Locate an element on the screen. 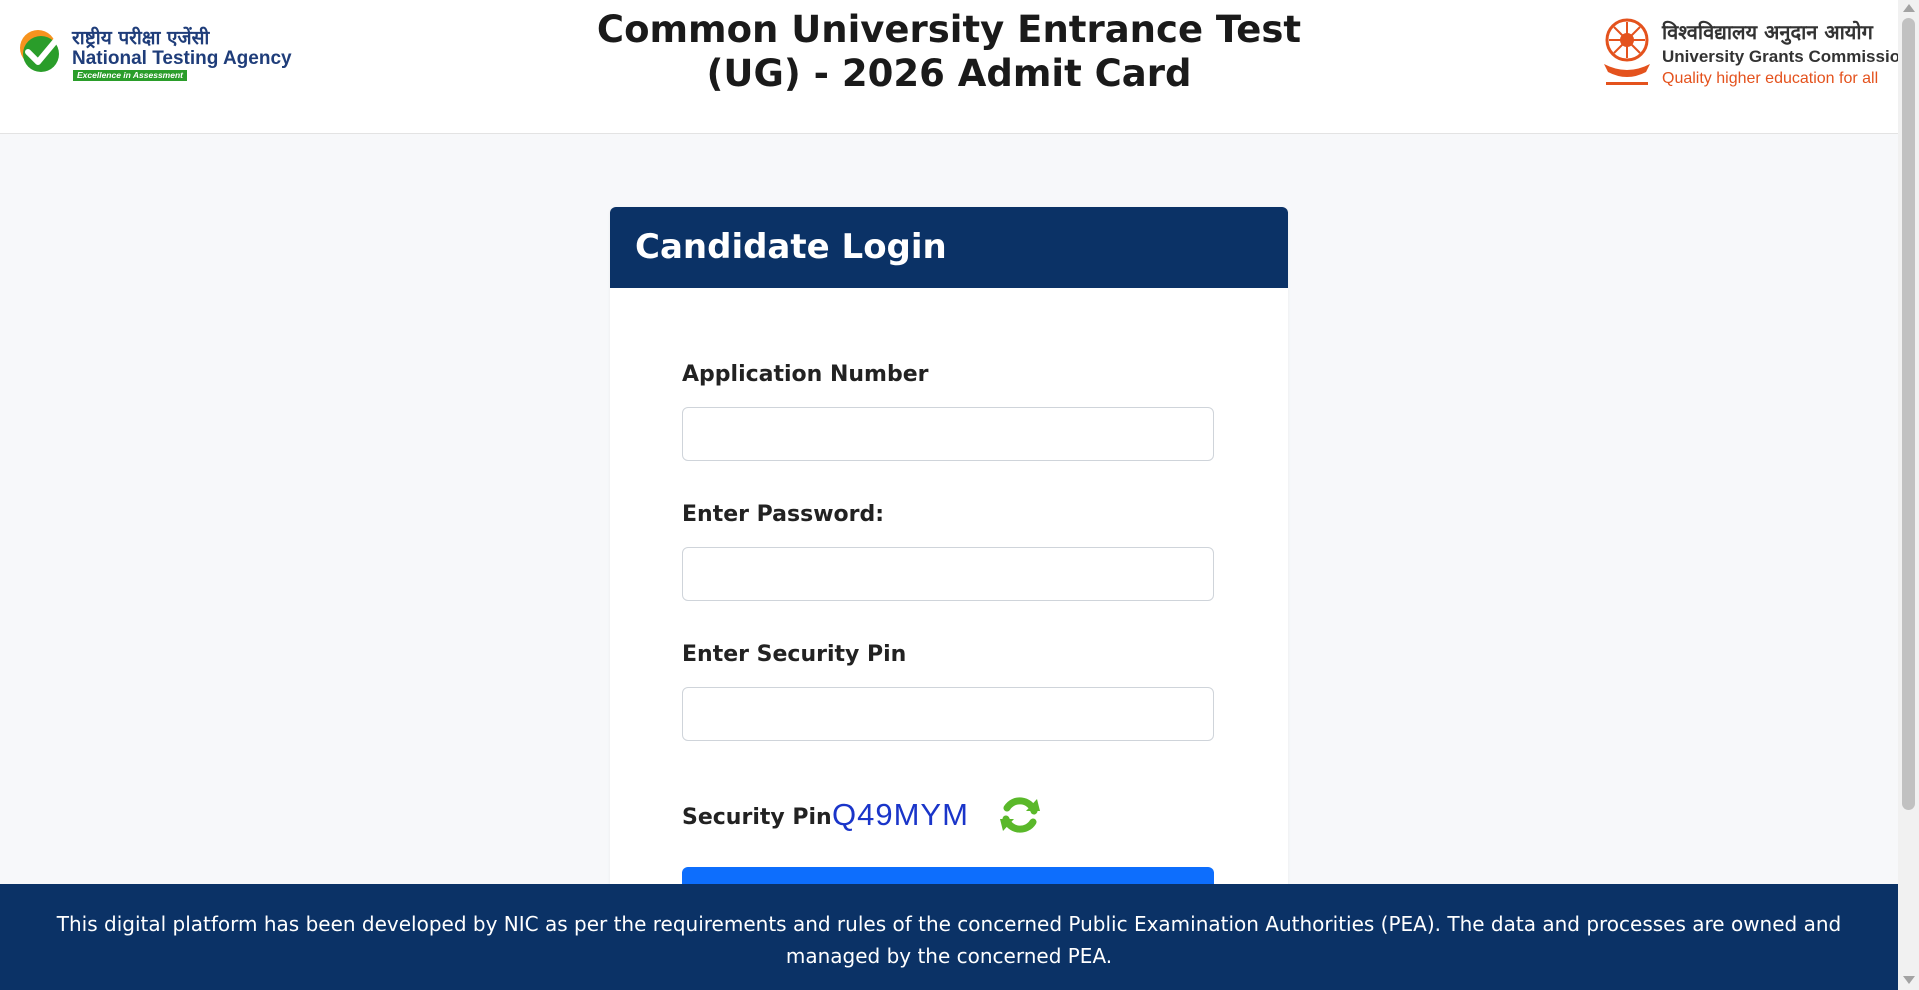 The height and width of the screenshot is (990, 1919). nta-hindi-name: राष्ट्रीय परीक्षा एजेंसी is located at coordinates (141, 38).